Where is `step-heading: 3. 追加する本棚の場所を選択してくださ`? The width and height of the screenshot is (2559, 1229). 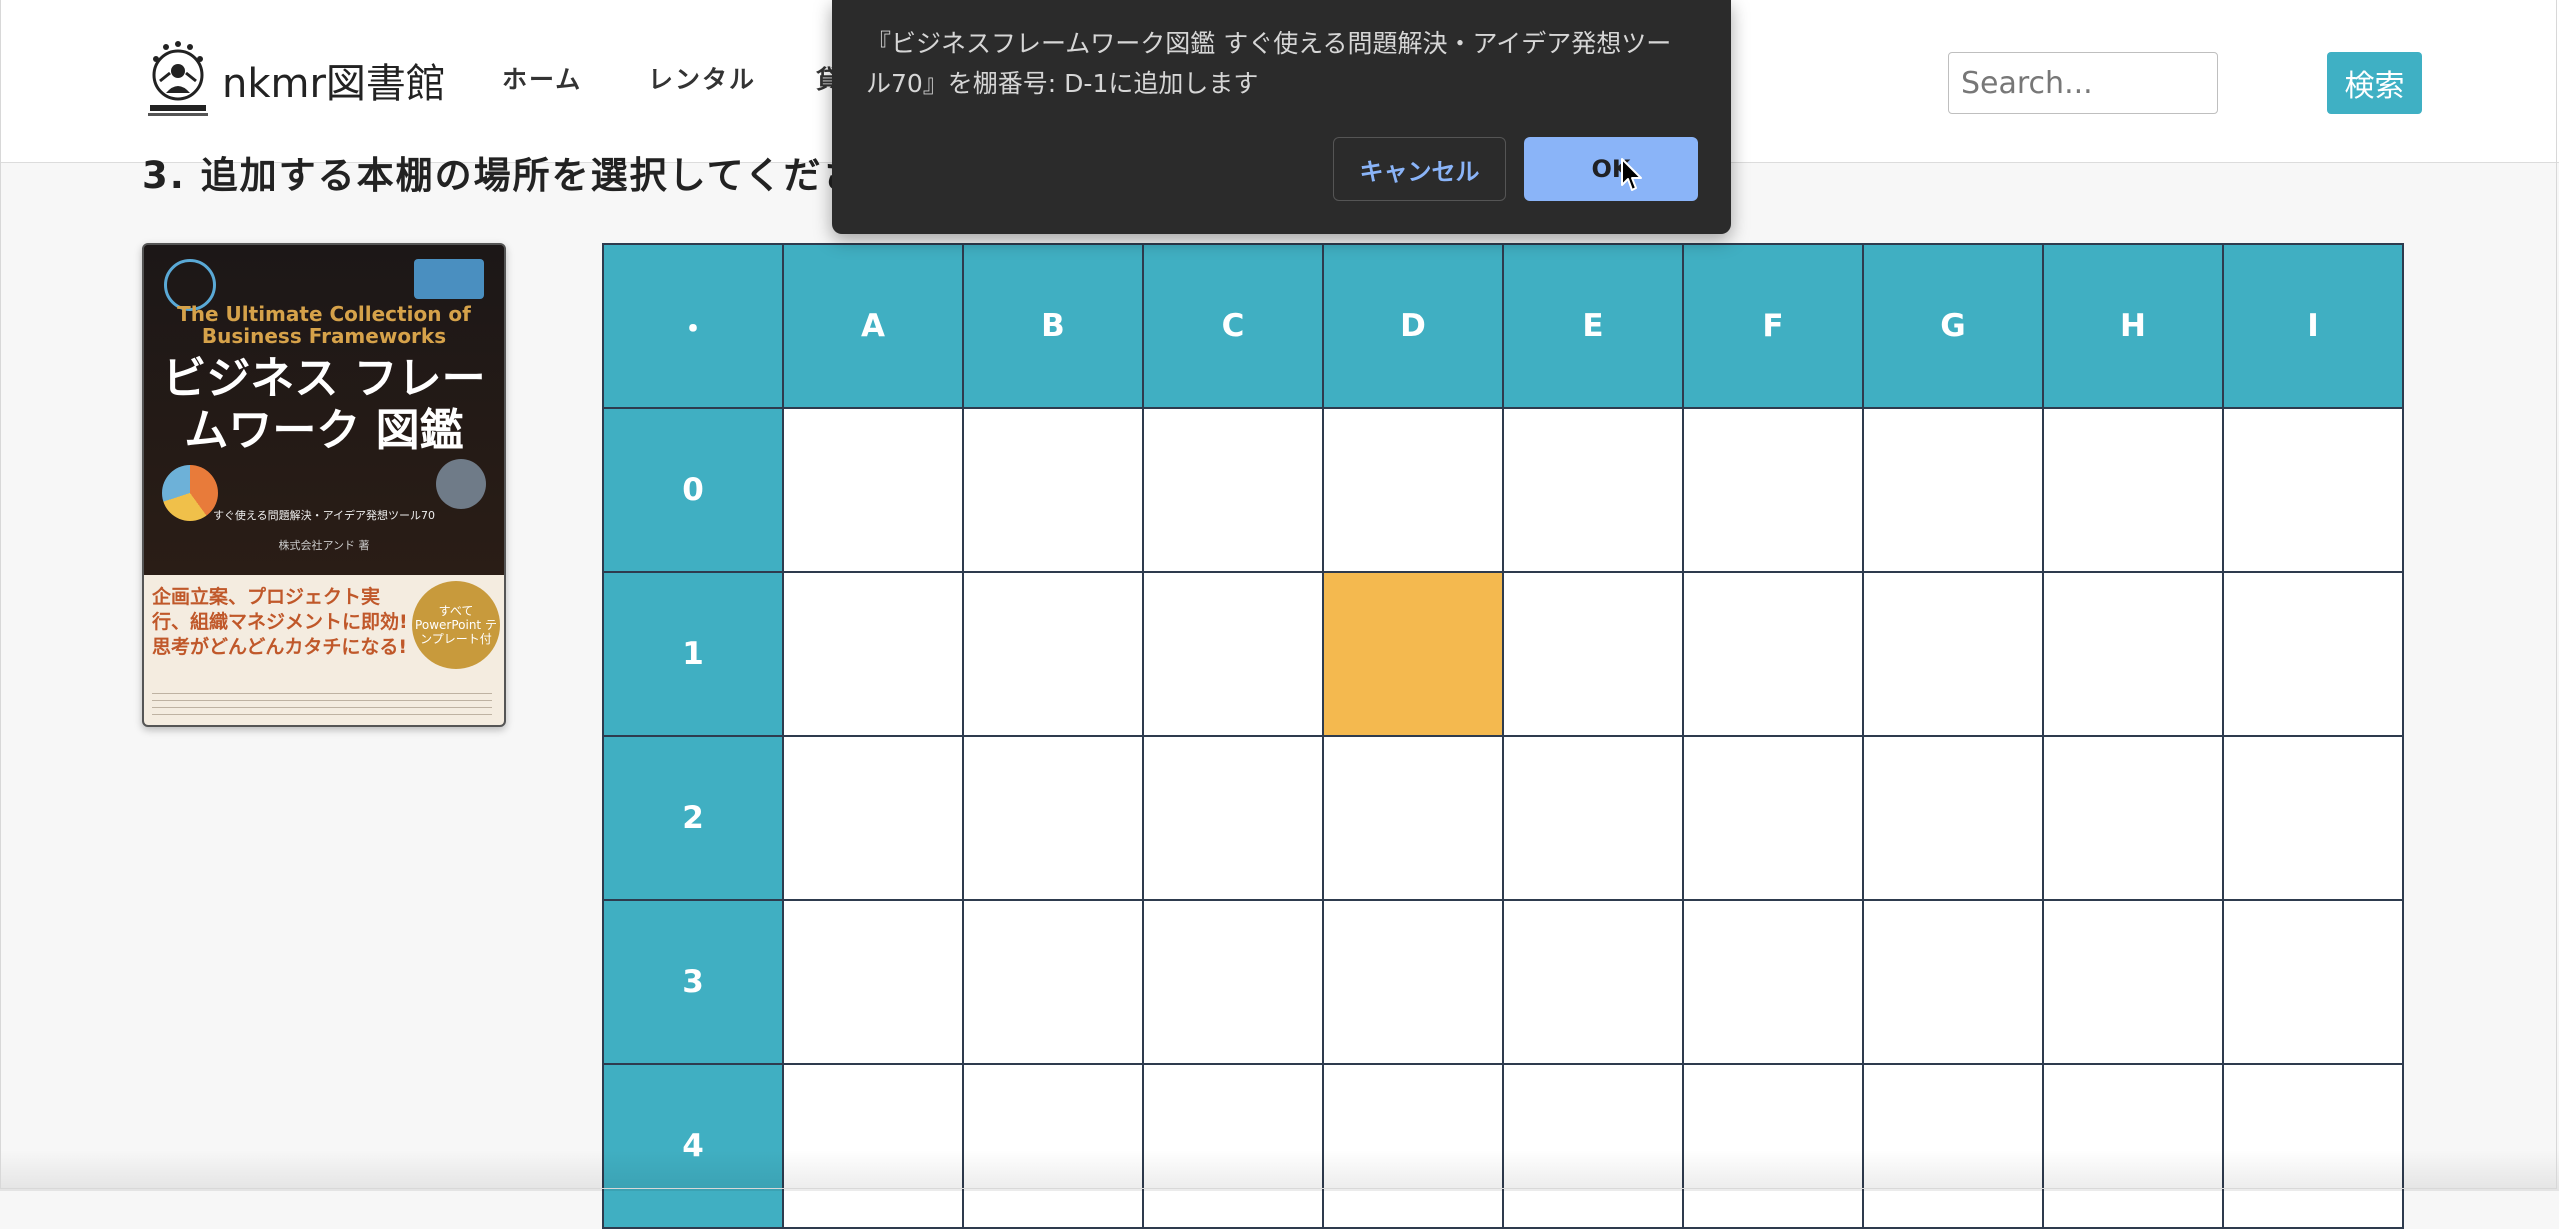 step-heading: 3. 追加する本棚の場所を選択してくださ is located at coordinates (502, 175).